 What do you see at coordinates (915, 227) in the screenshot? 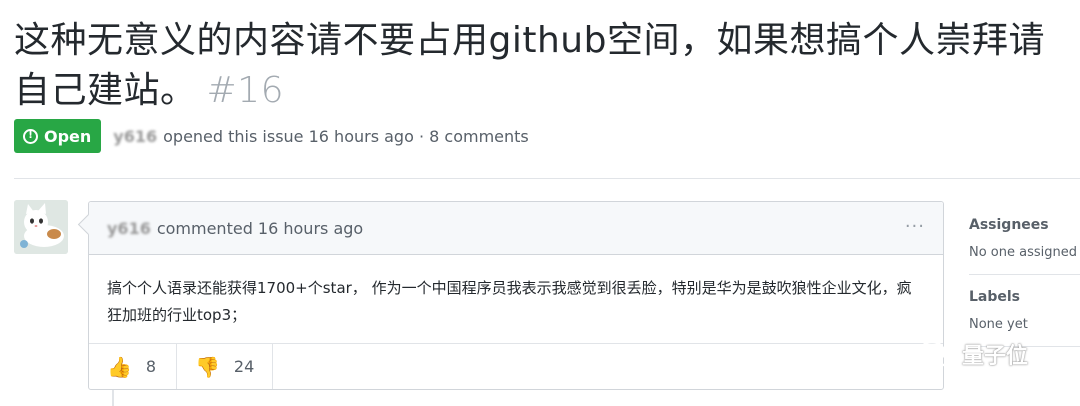
I see `more-options-icon: ···` at bounding box center [915, 227].